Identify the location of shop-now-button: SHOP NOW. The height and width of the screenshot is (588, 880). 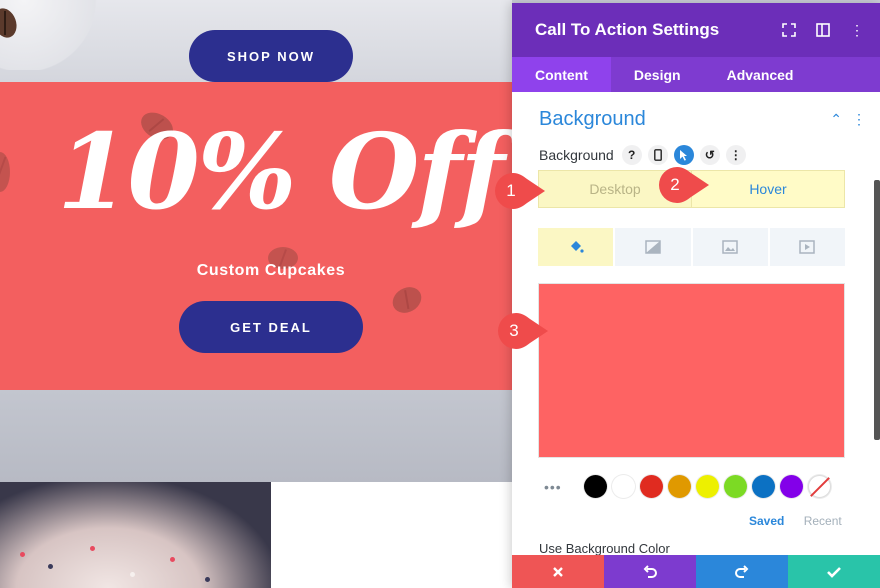
(271, 56).